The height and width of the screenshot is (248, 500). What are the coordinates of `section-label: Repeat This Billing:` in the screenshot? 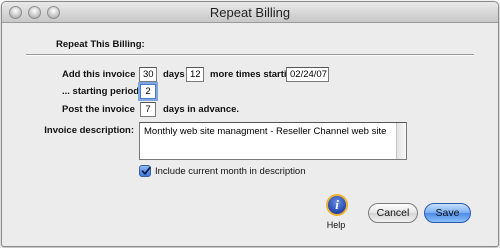 It's located at (100, 44).